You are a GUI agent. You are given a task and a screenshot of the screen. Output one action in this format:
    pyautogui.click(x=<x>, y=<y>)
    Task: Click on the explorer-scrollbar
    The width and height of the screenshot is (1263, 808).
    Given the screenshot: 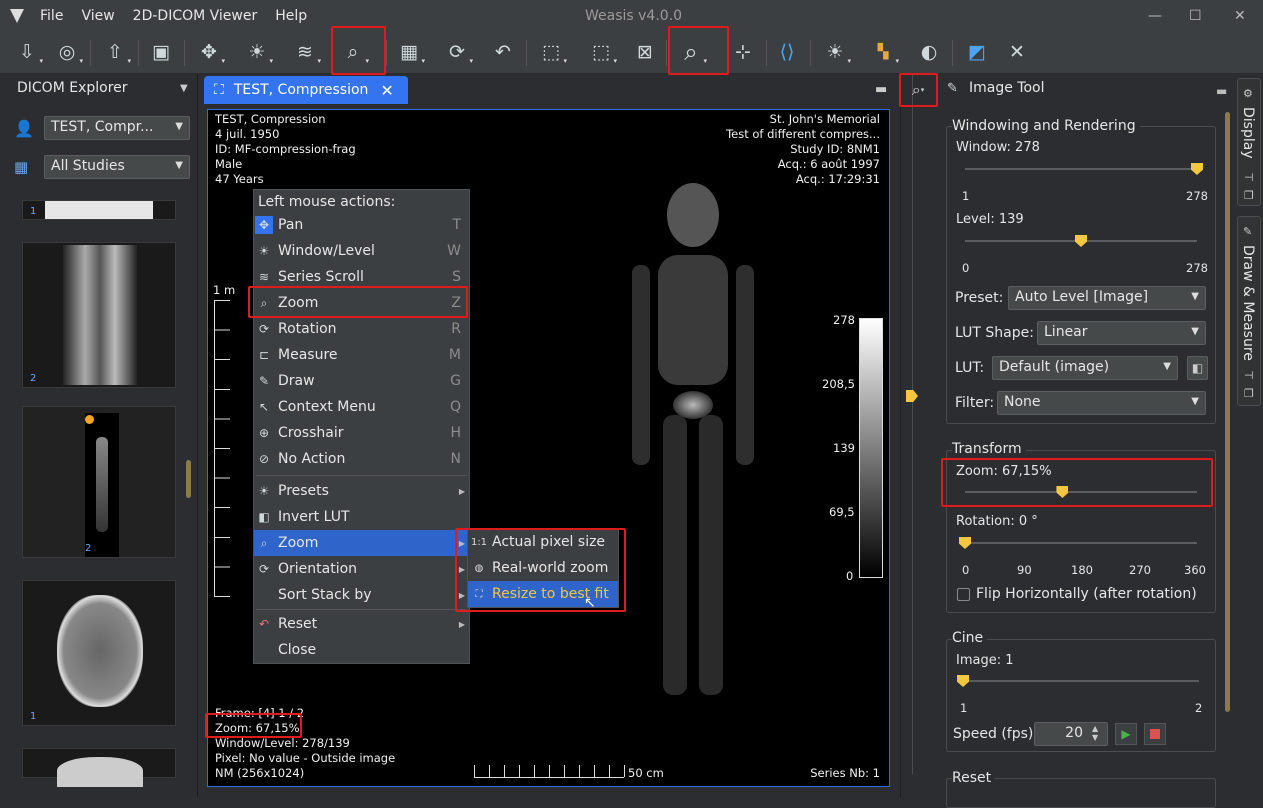 What is the action you would take?
    pyautogui.click(x=188, y=479)
    